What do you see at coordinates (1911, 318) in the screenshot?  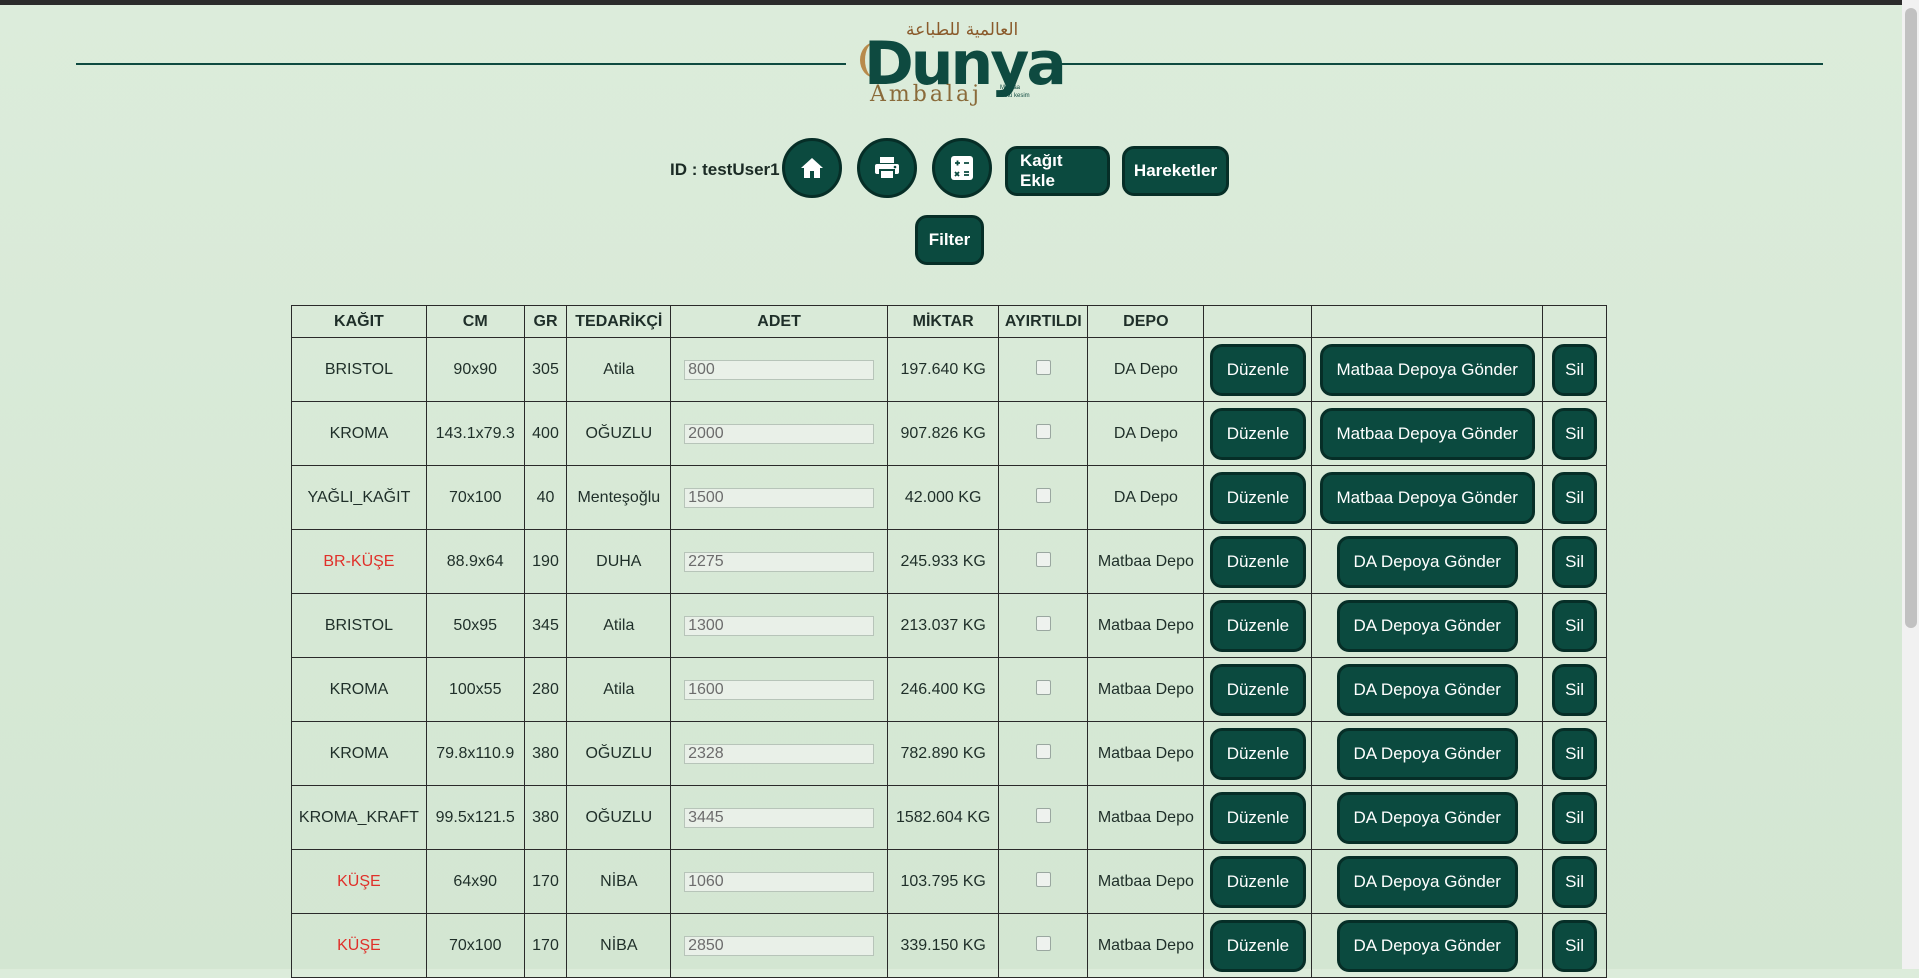 I see `scrollbar-thumb` at bounding box center [1911, 318].